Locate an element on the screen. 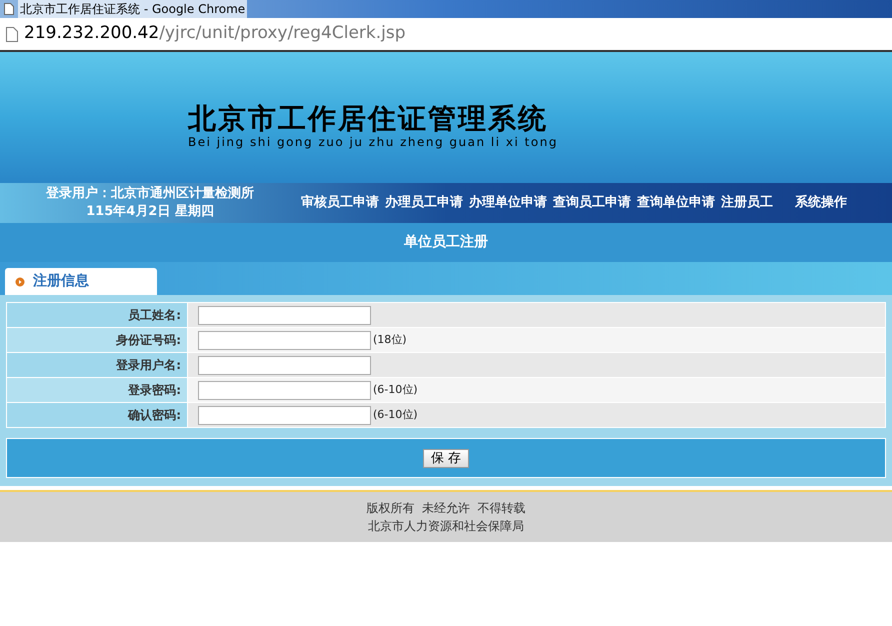 This screenshot has height=626, width=892. section-tab: 注册信息 is located at coordinates (81, 281).